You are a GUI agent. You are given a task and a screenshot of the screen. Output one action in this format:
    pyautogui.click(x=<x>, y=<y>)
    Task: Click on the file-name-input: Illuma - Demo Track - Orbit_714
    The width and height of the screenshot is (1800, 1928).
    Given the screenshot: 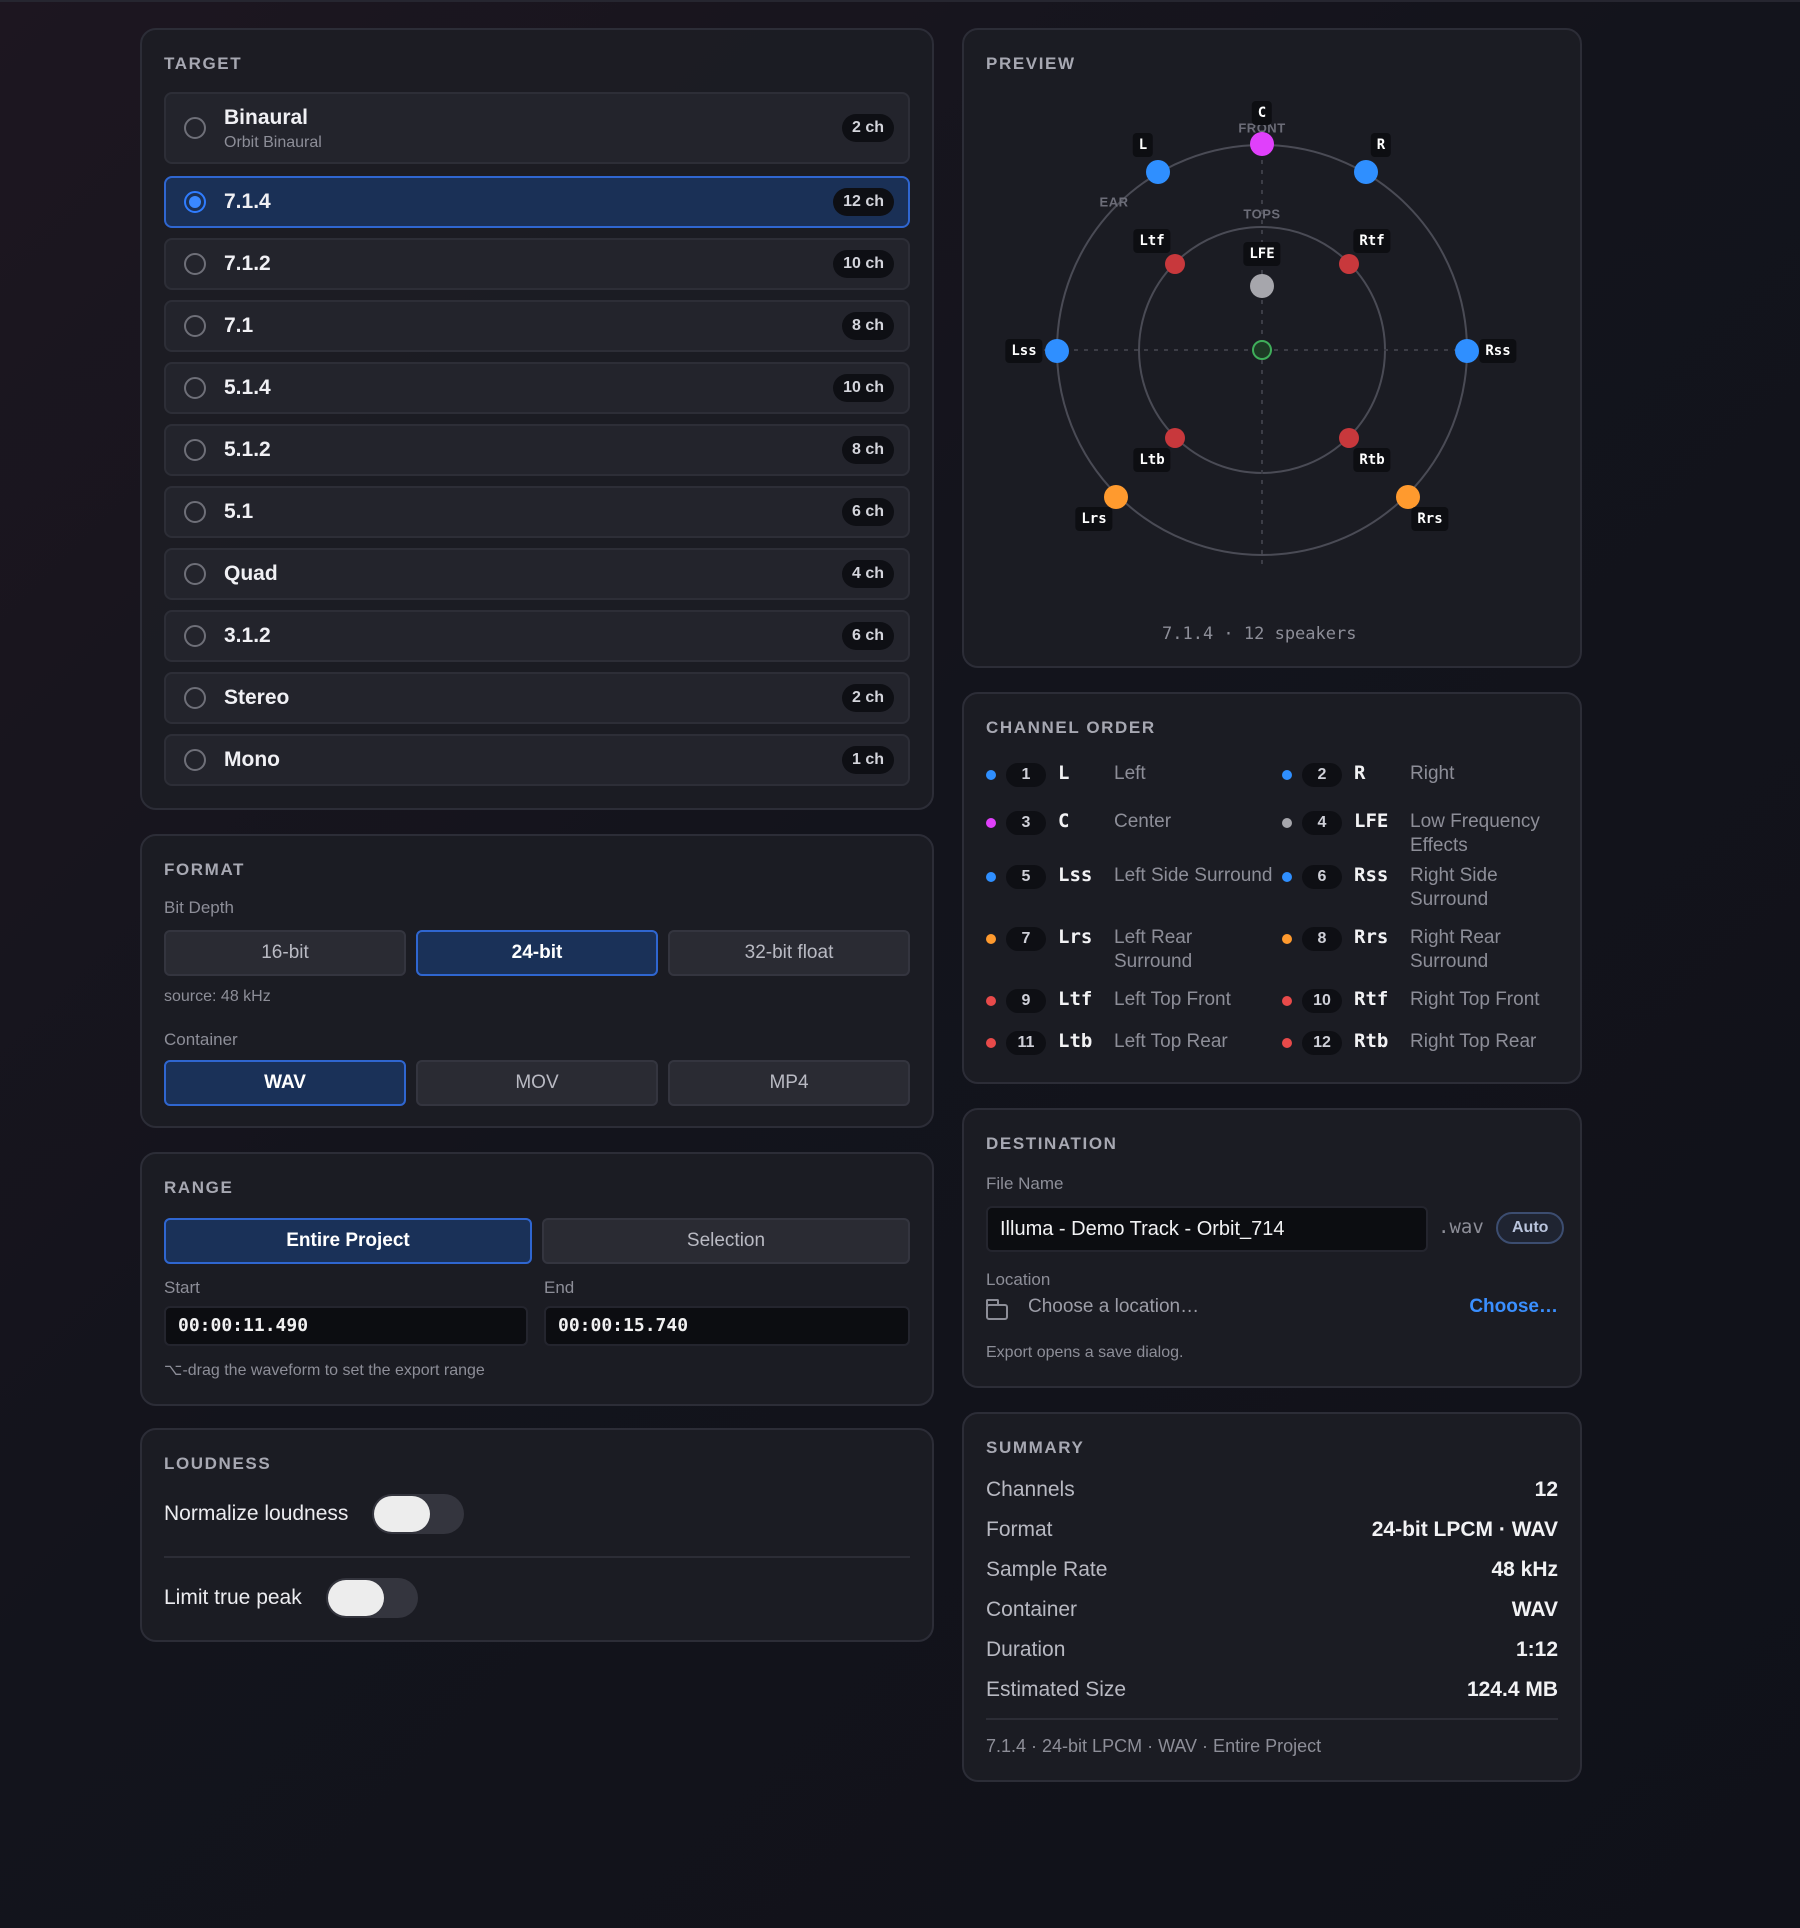 What is the action you would take?
    pyautogui.click(x=1207, y=1229)
    